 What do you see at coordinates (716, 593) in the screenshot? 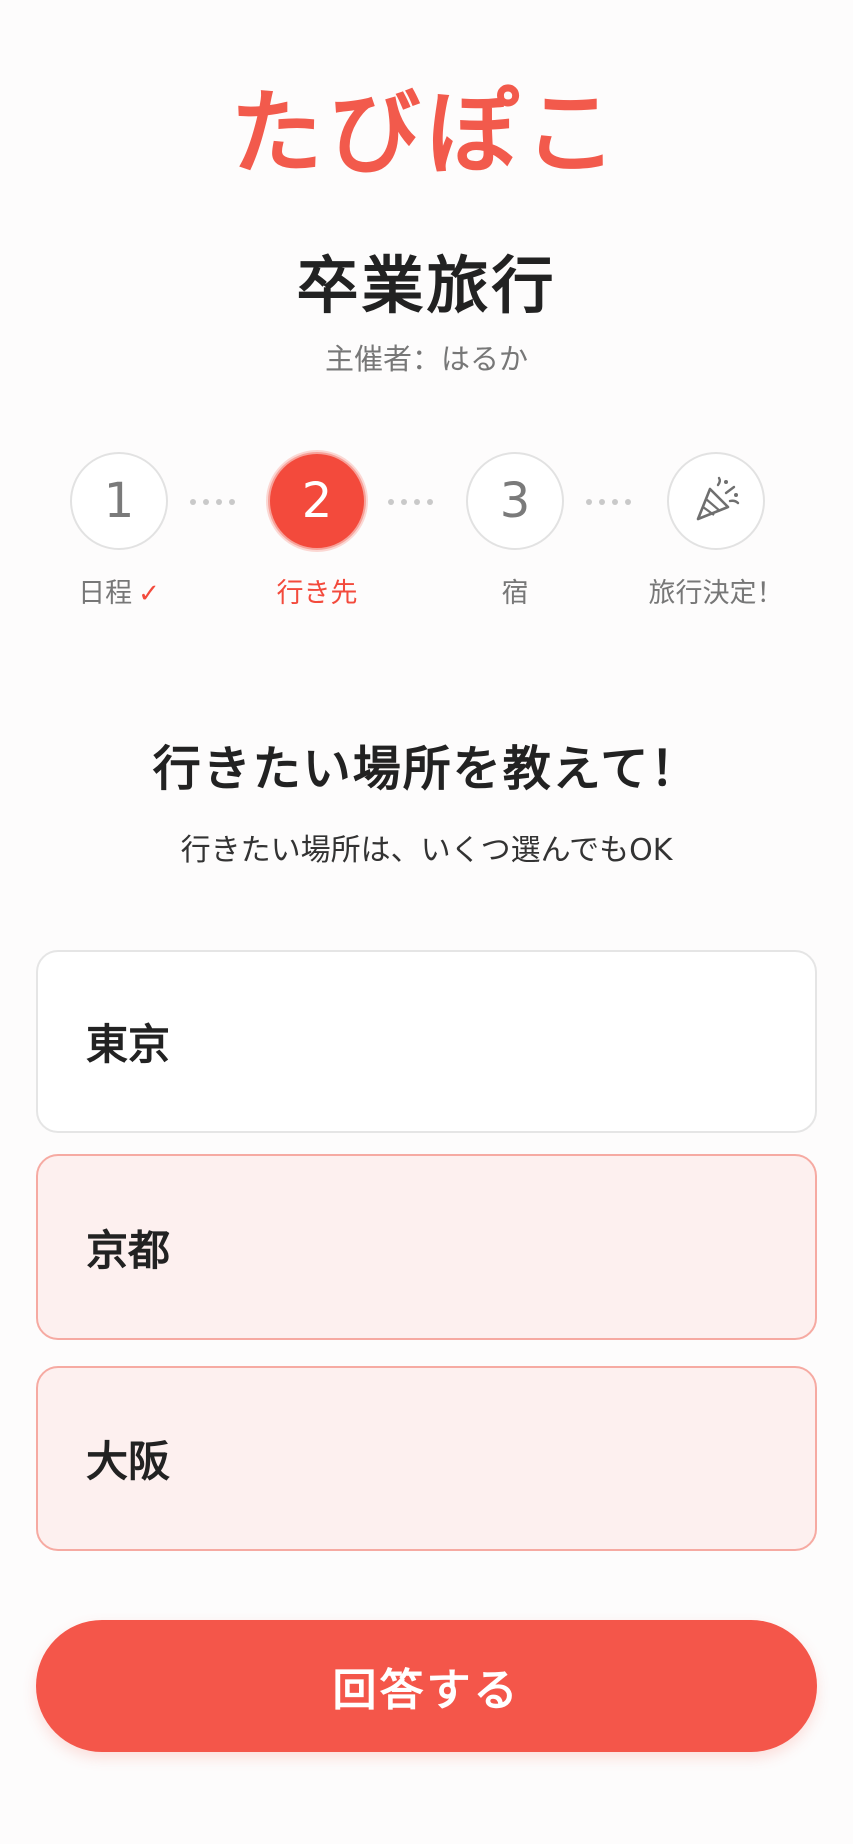
I see `step-4-label: 旅行決定！` at bounding box center [716, 593].